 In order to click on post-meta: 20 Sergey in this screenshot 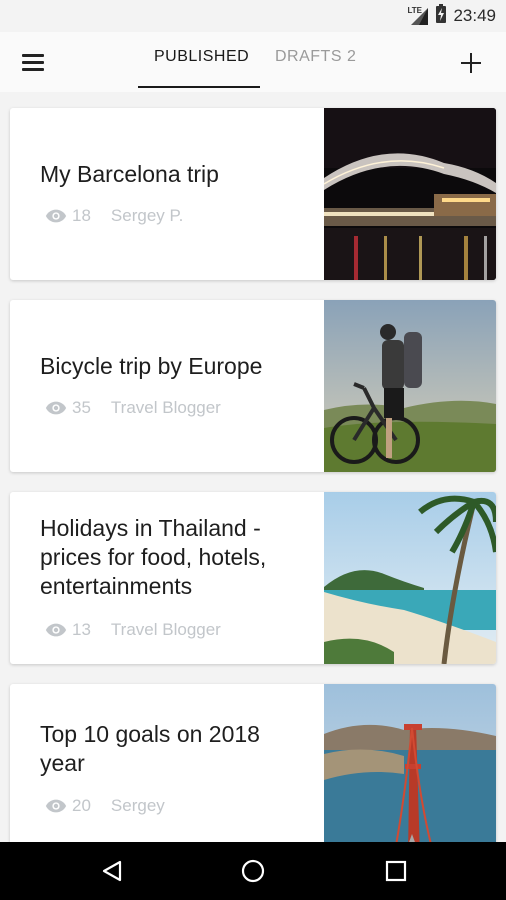, I will do `click(105, 806)`.